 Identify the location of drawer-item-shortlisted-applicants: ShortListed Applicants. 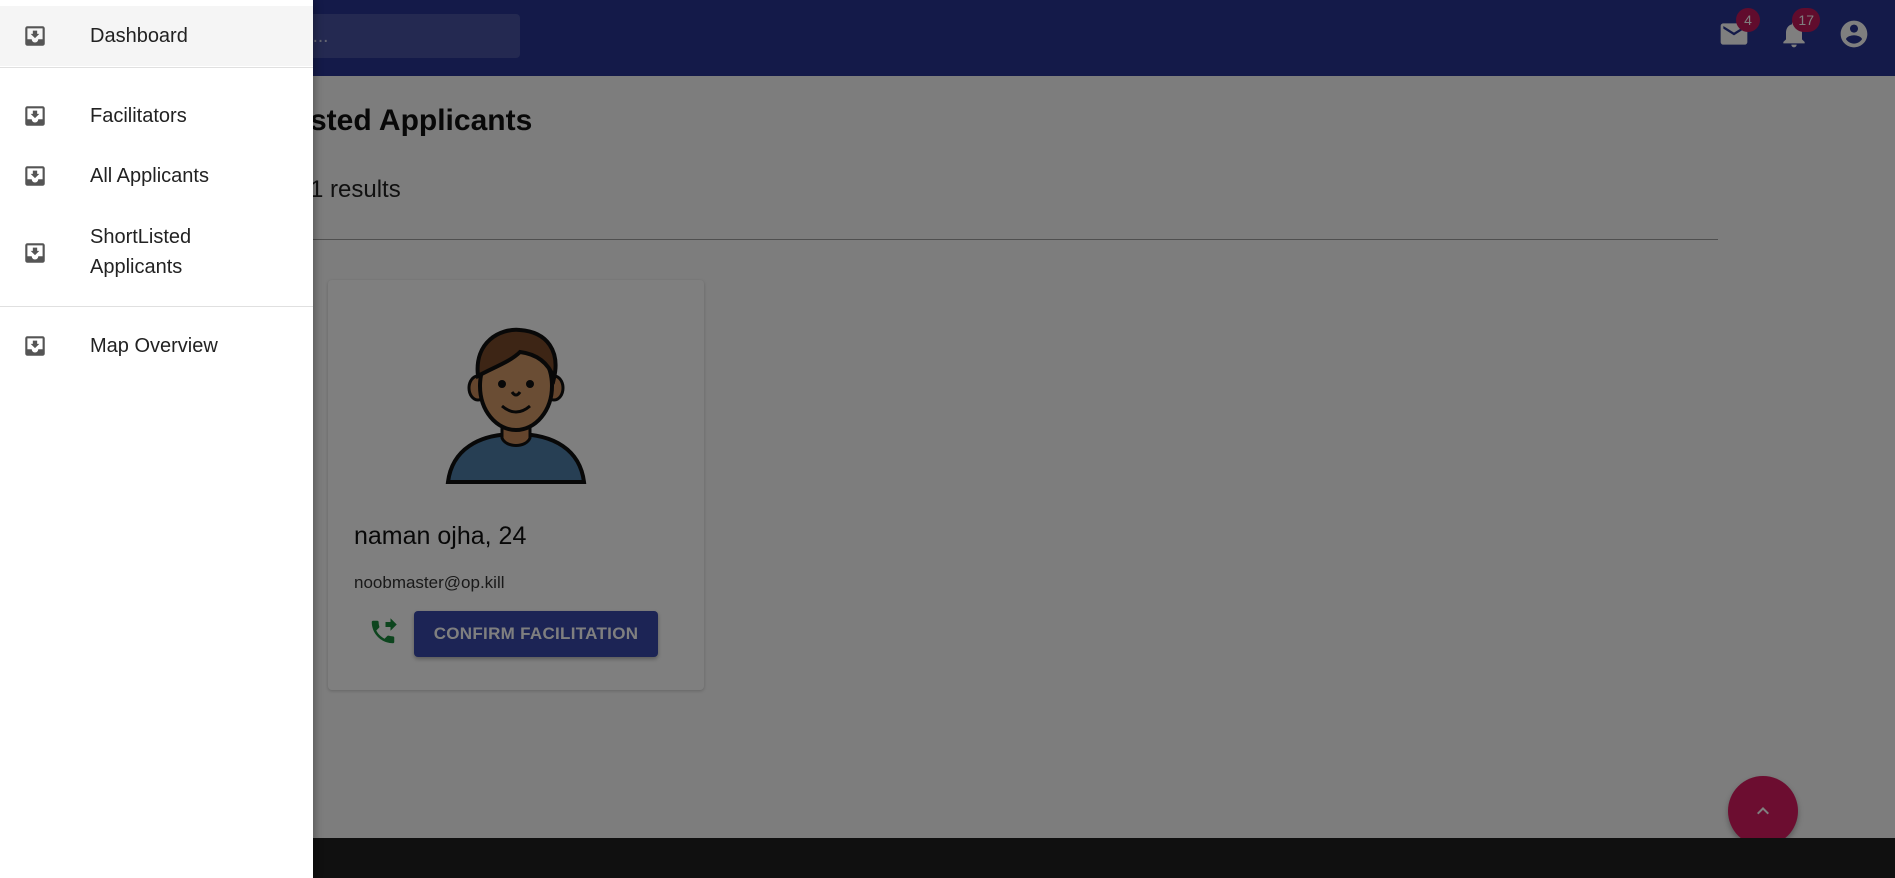
(156, 253).